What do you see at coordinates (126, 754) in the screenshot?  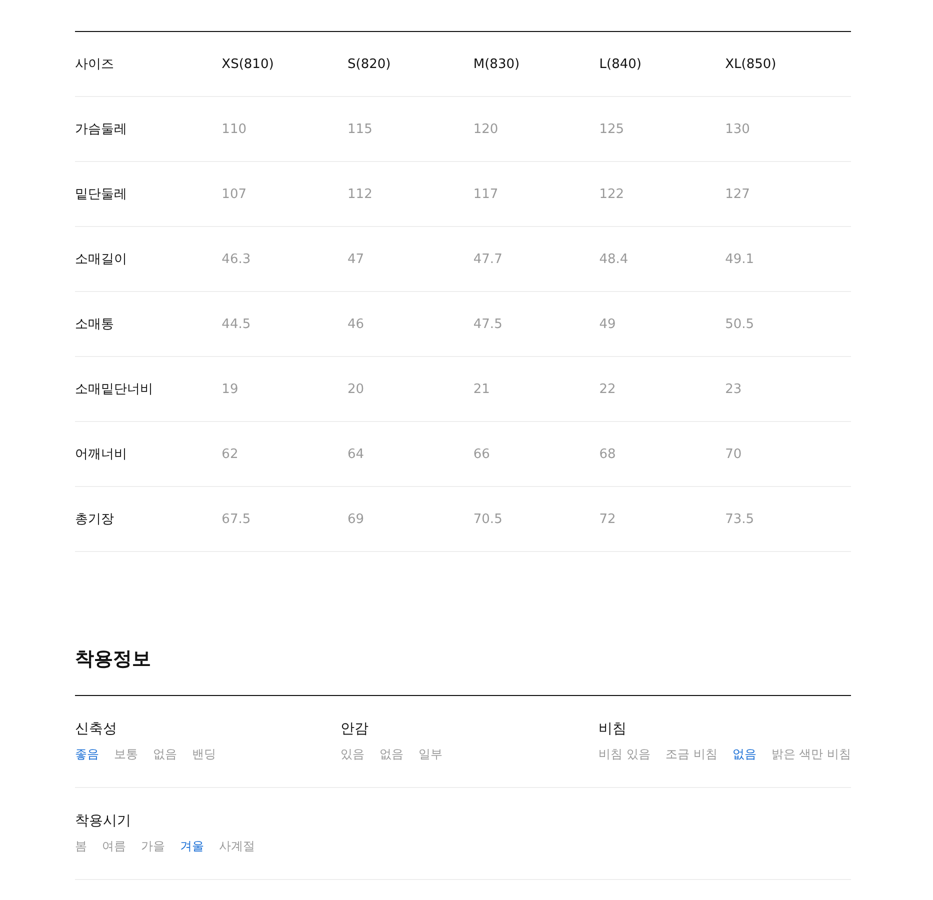 I see `attribute-option: 보통` at bounding box center [126, 754].